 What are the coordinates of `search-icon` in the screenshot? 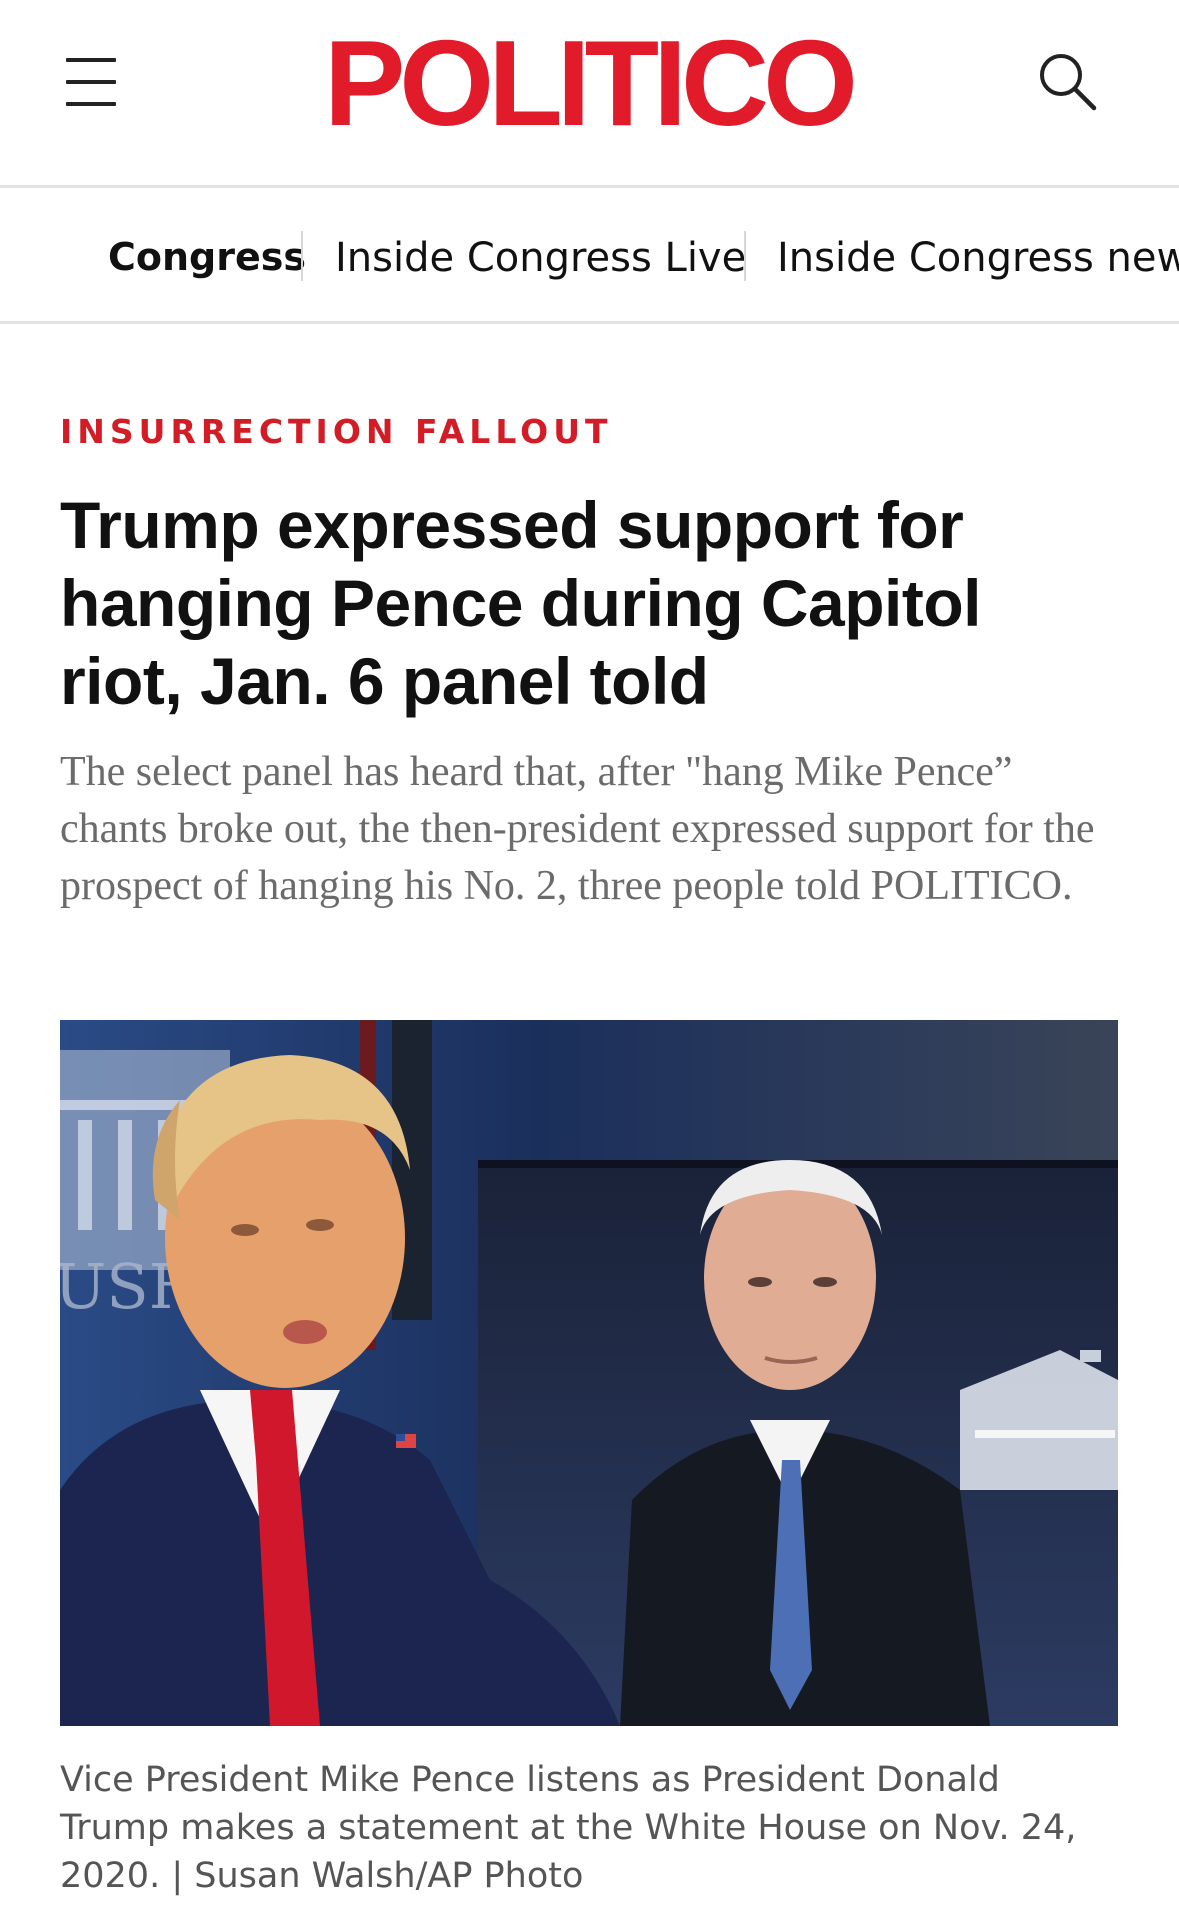 It's located at (1067, 81).